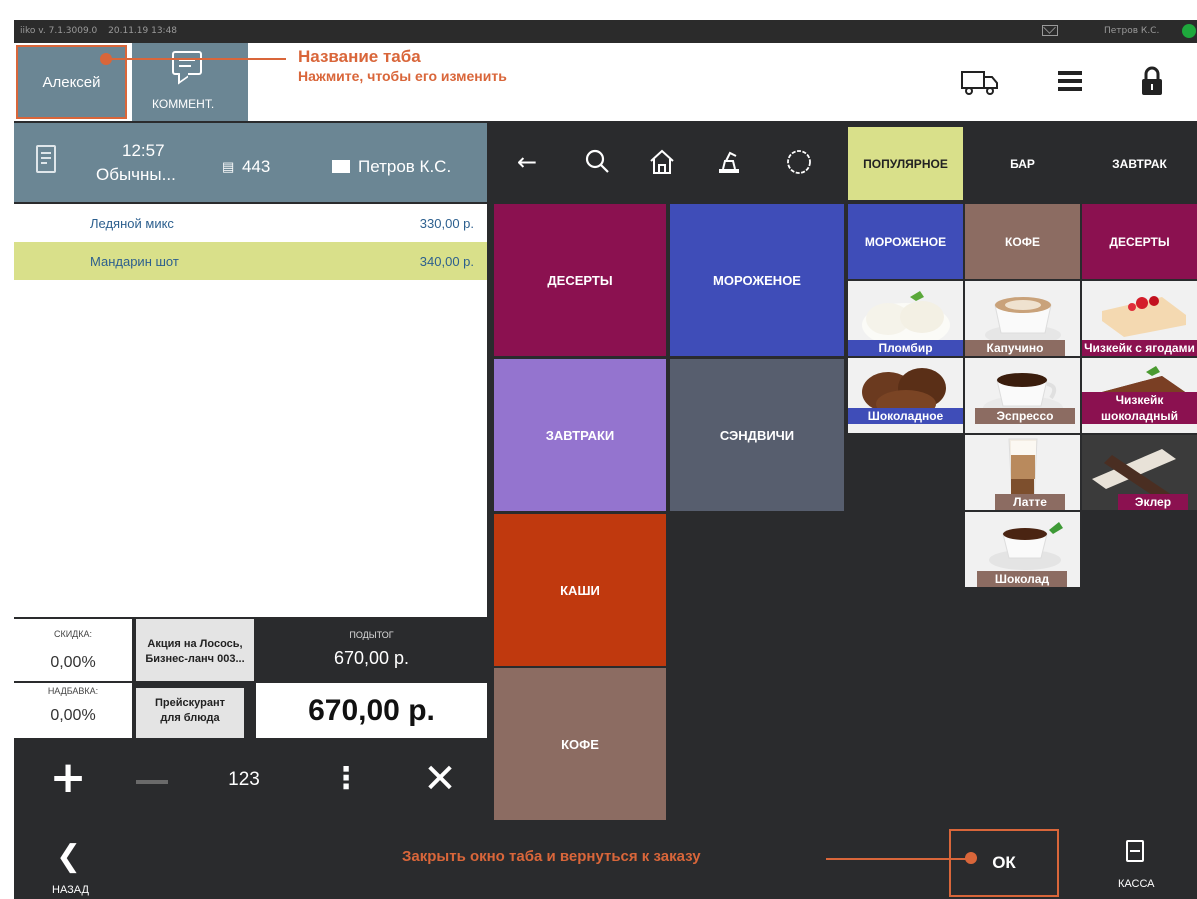  What do you see at coordinates (757, 280) in the screenshot?
I see `category-icecream: МОРОЖЕНОЕ` at bounding box center [757, 280].